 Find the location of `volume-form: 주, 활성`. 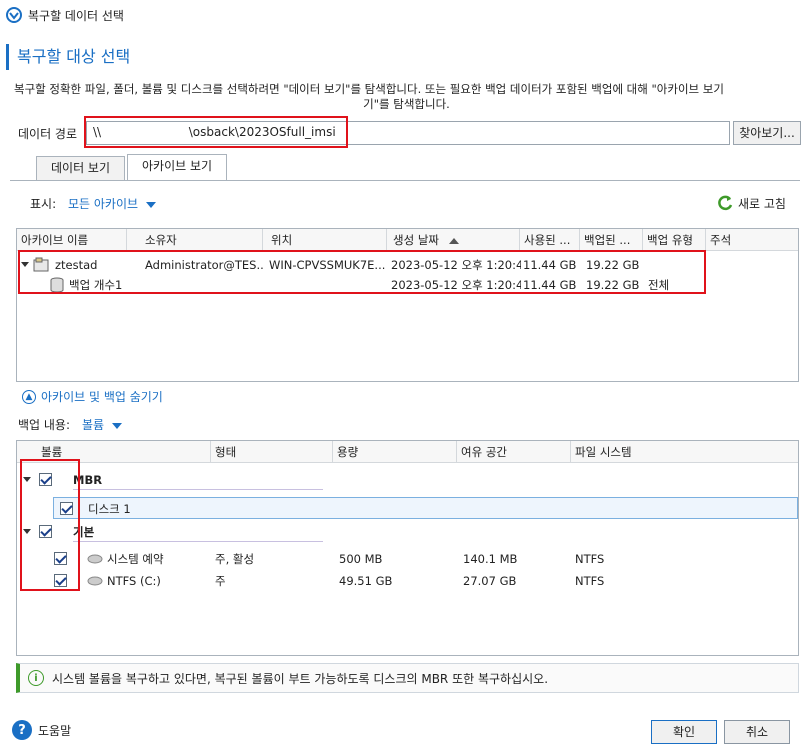

volume-form: 주, 활성 is located at coordinates (235, 559).